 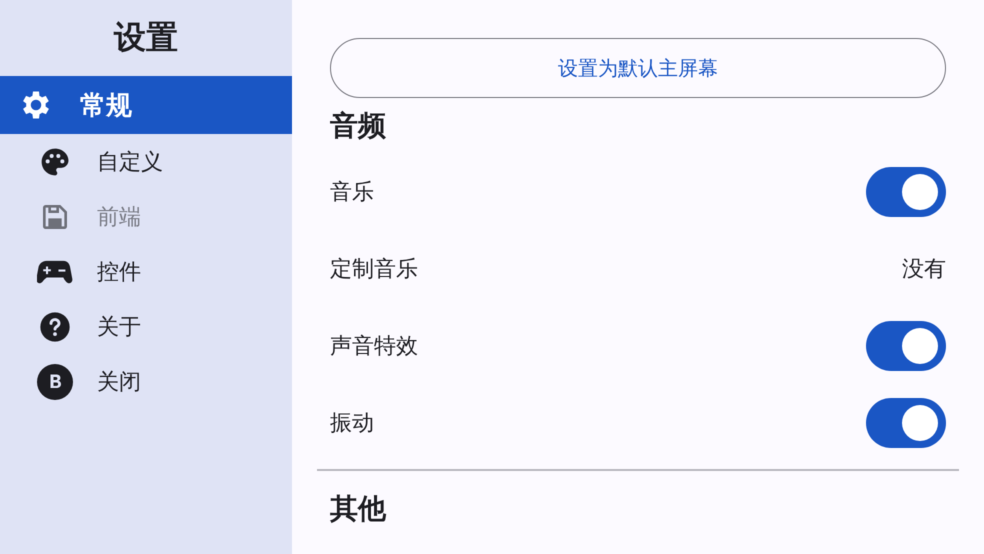 What do you see at coordinates (358, 126) in the screenshot?
I see `section-heading: 音频` at bounding box center [358, 126].